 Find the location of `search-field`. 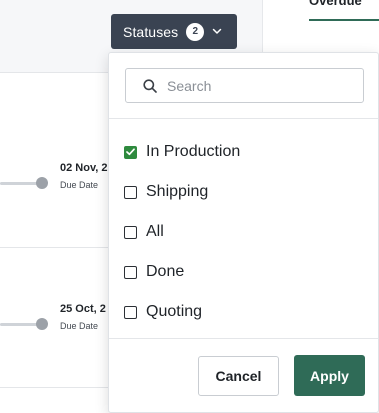

search-field is located at coordinates (244, 85).